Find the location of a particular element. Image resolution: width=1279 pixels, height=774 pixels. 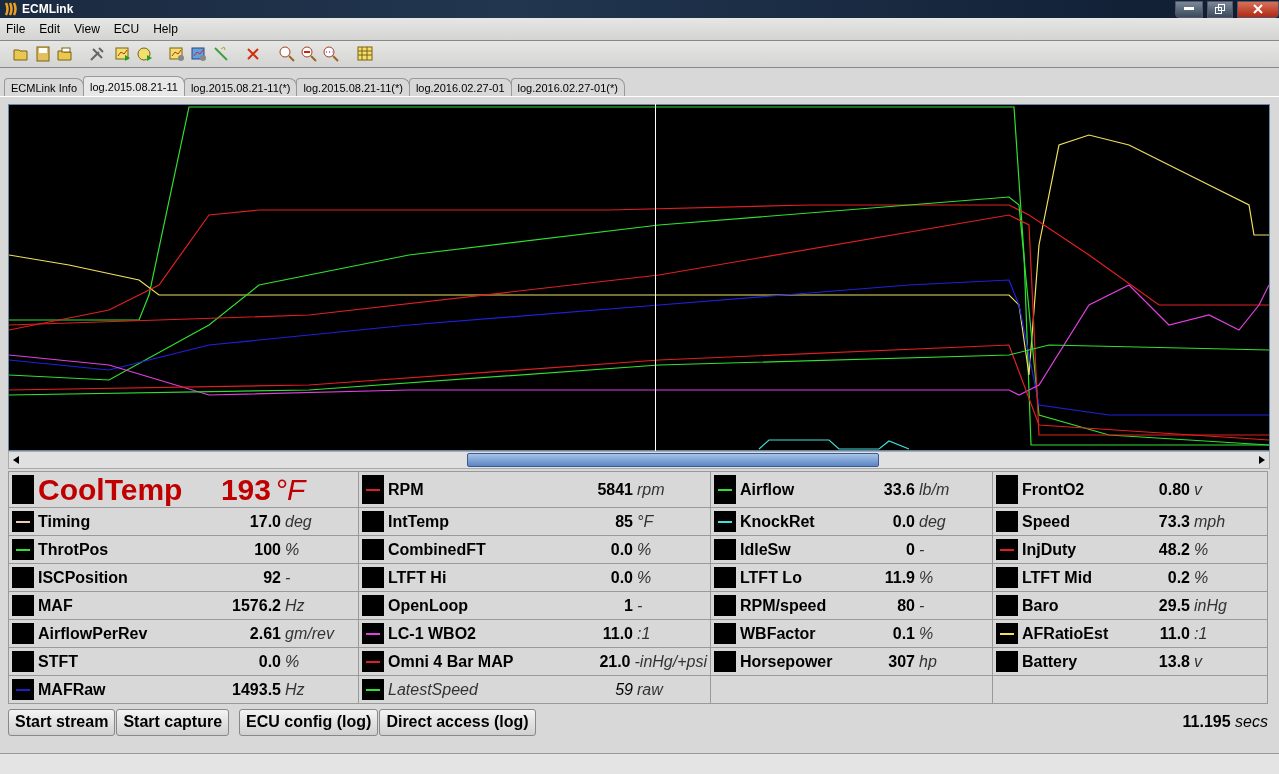

gauge-unit: °F is located at coordinates (291, 489).